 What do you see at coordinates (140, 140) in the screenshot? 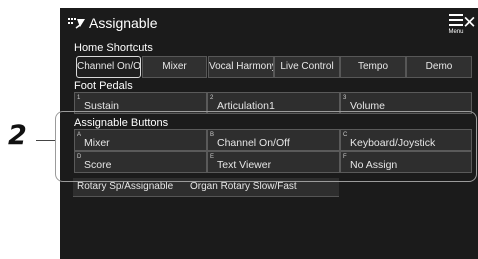
I see `assignable-button-a: A Mixer` at bounding box center [140, 140].